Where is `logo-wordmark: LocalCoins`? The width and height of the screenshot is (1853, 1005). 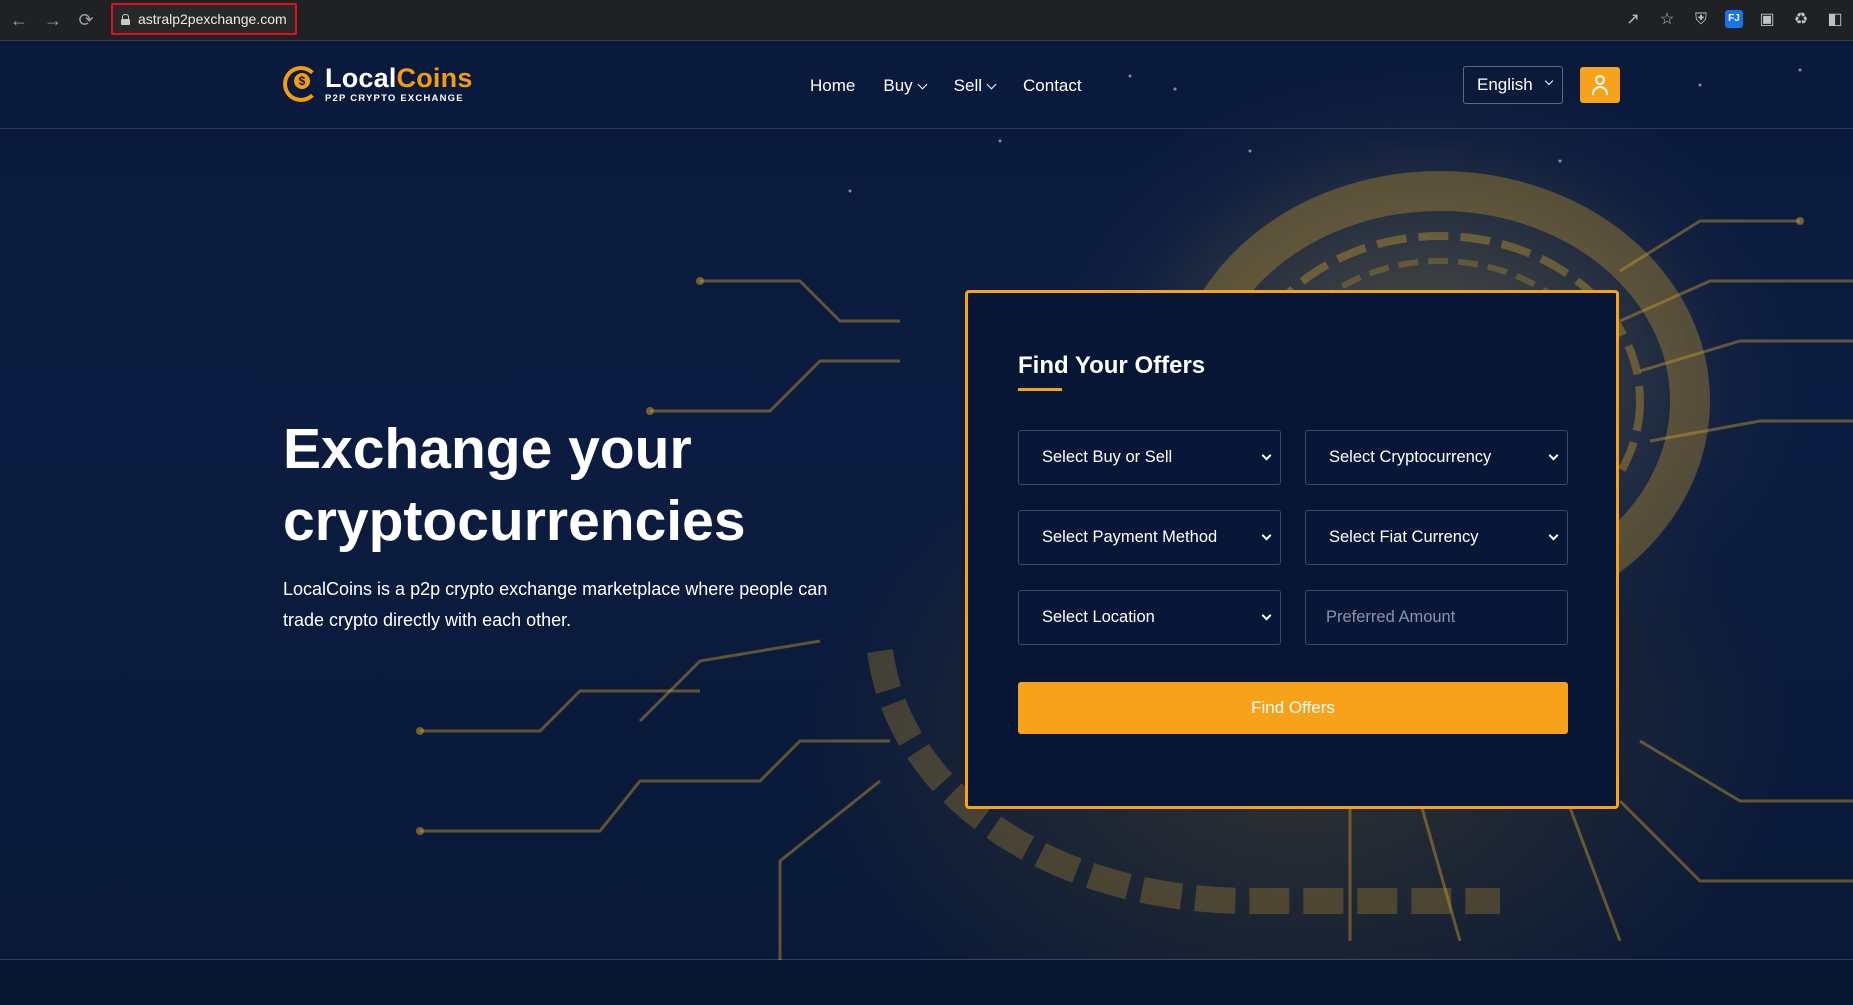
logo-wordmark: LocalCoins is located at coordinates (399, 78).